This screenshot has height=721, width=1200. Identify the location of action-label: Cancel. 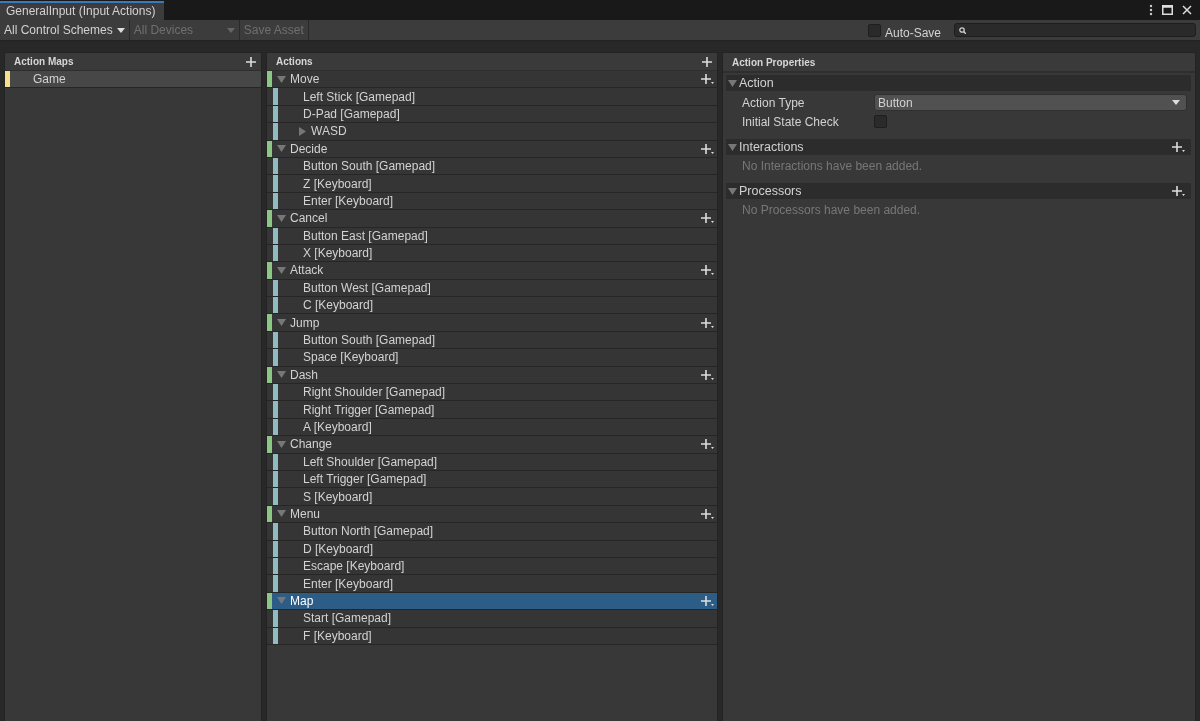
(309, 218).